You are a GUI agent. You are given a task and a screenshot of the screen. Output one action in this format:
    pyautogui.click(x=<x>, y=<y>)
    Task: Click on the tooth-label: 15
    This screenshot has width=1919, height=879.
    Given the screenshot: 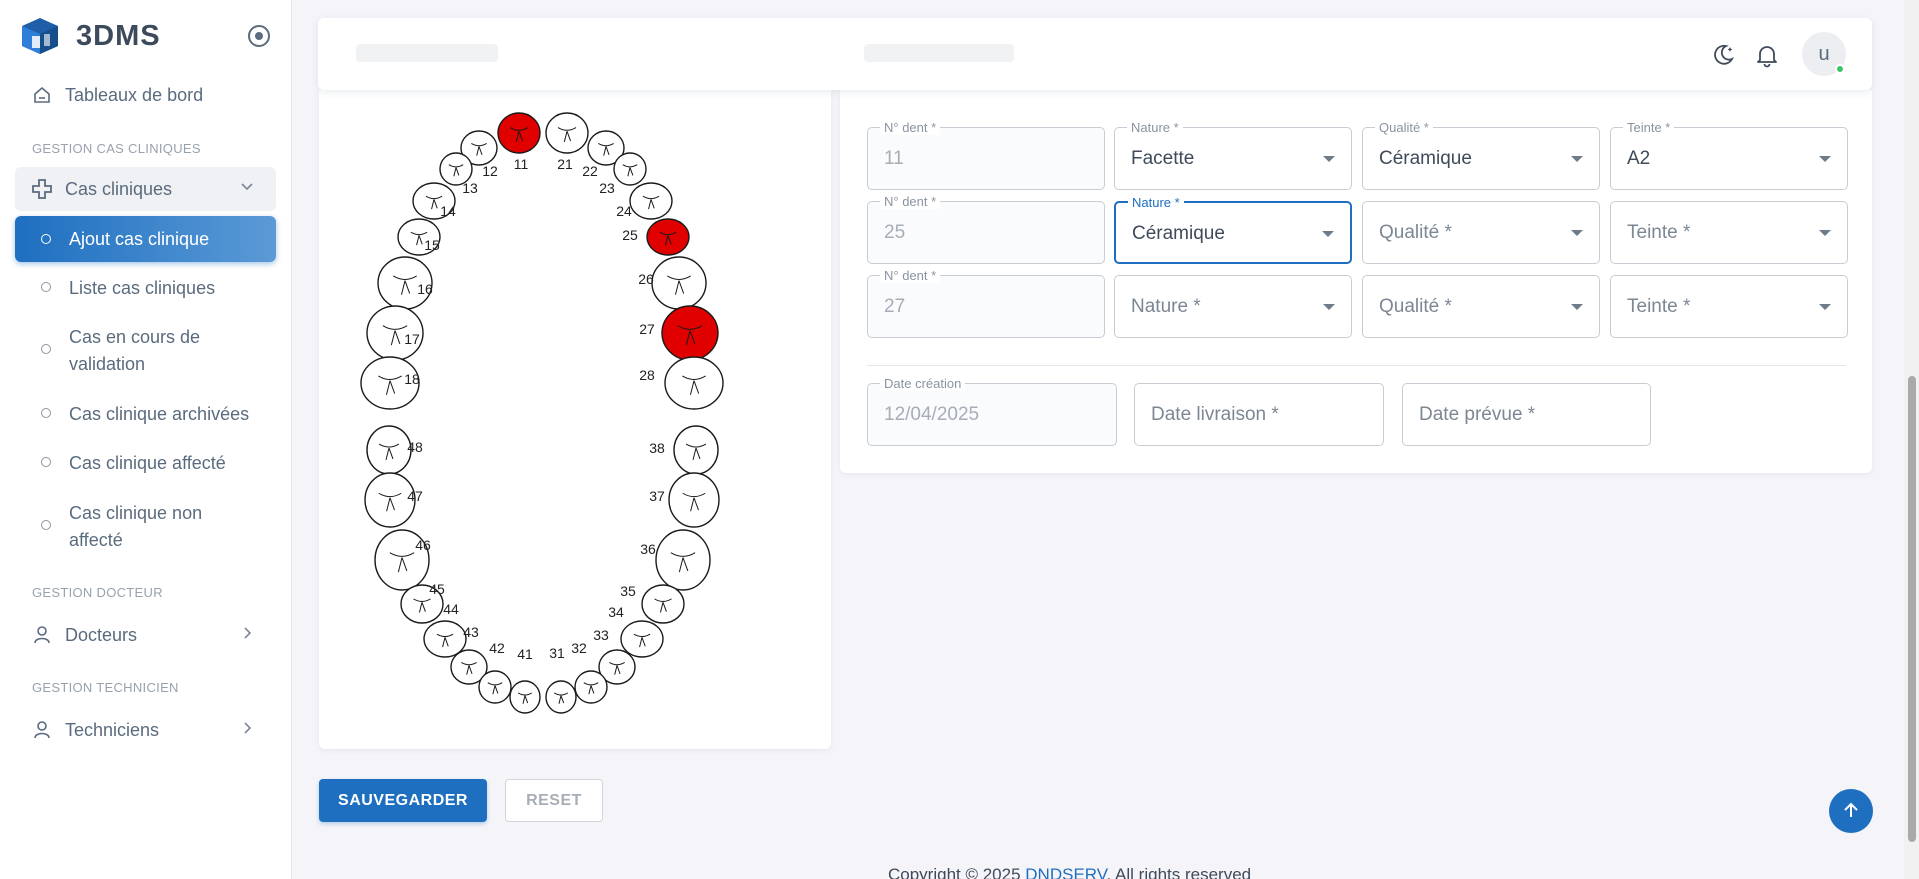 What is the action you would take?
    pyautogui.click(x=432, y=245)
    